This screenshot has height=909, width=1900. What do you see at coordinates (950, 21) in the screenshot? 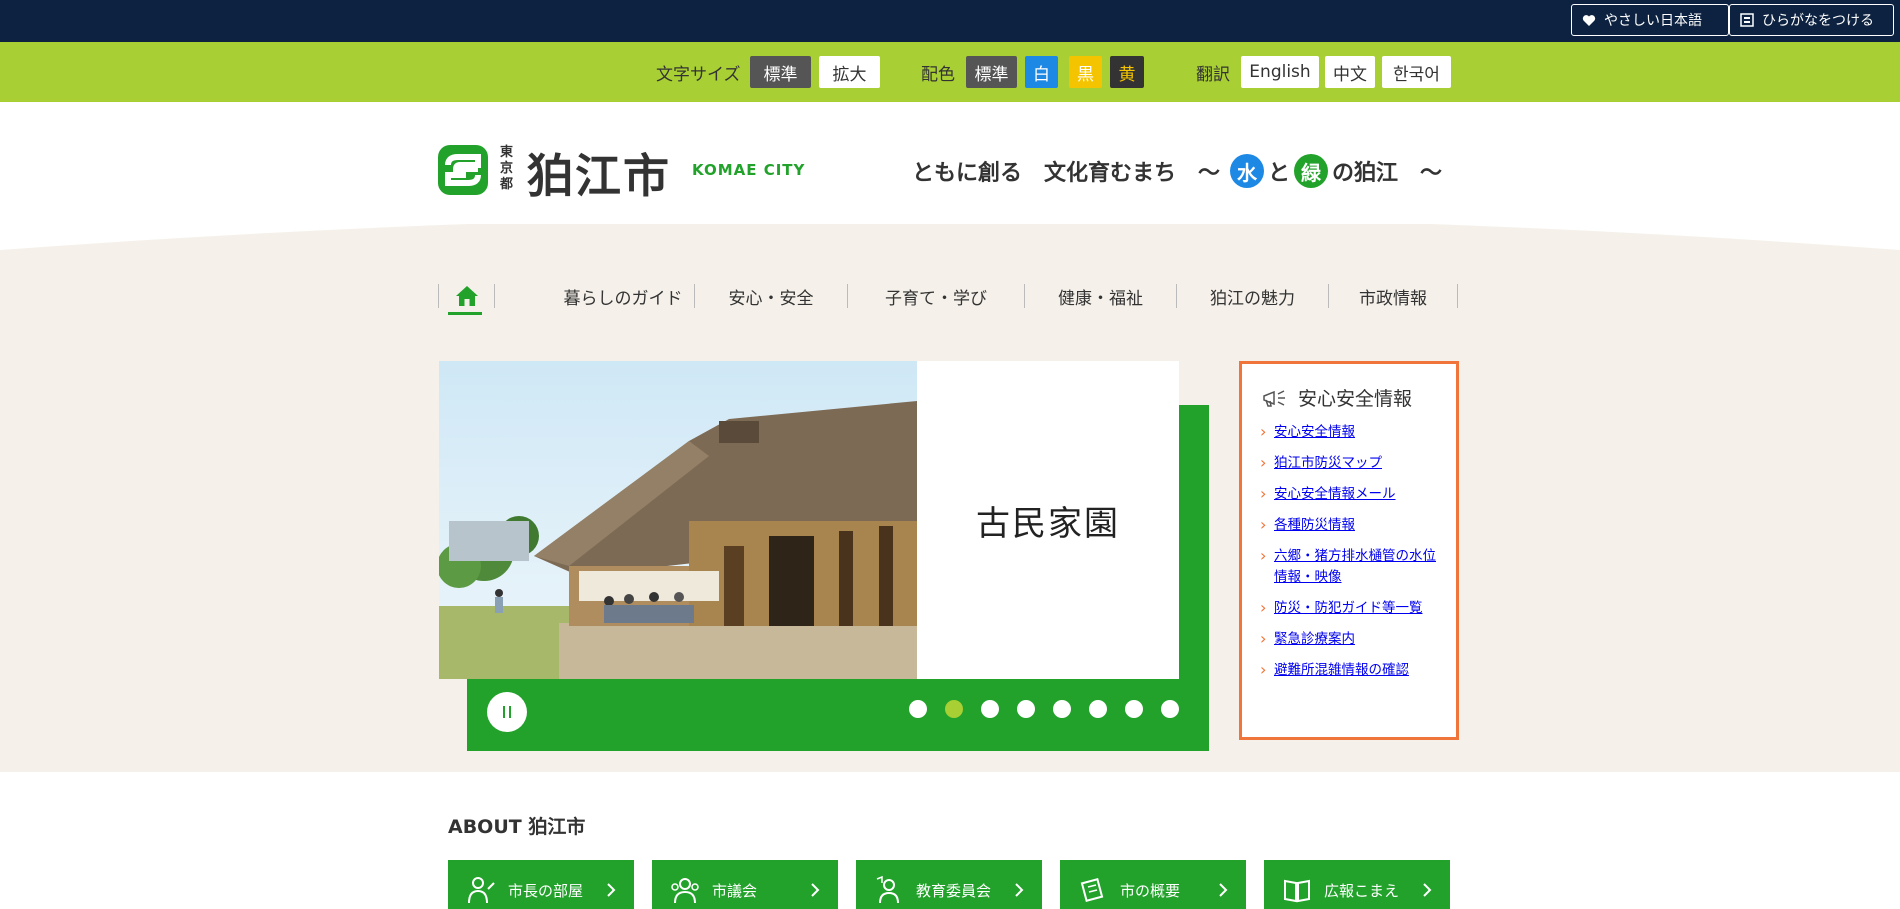
I see `top-bar: やさしい日本語 ひらがなをつける` at bounding box center [950, 21].